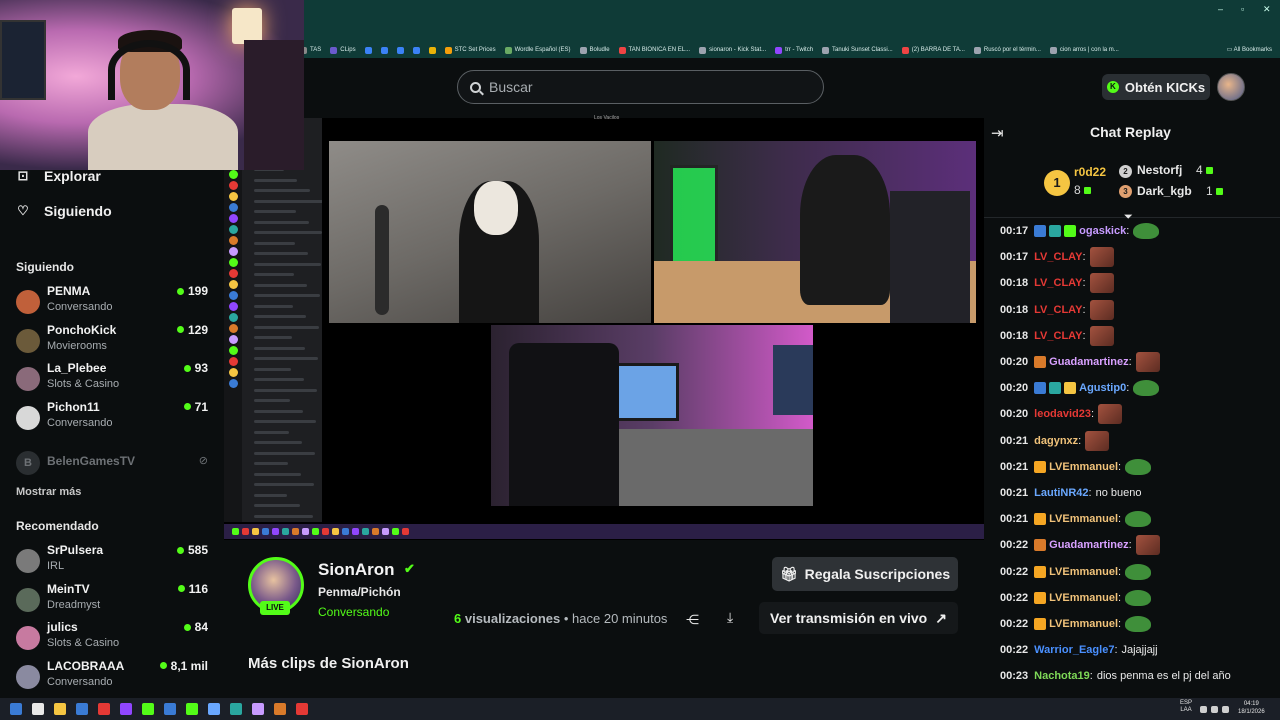  What do you see at coordinates (1062, 414) in the screenshot?
I see `chat-username: leodavid23` at bounding box center [1062, 414].